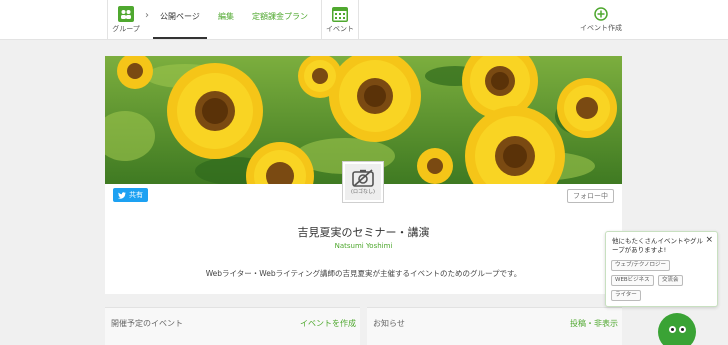  Describe the element at coordinates (601, 28) in the screenshot. I see `create-event-label: イベント作成` at that location.